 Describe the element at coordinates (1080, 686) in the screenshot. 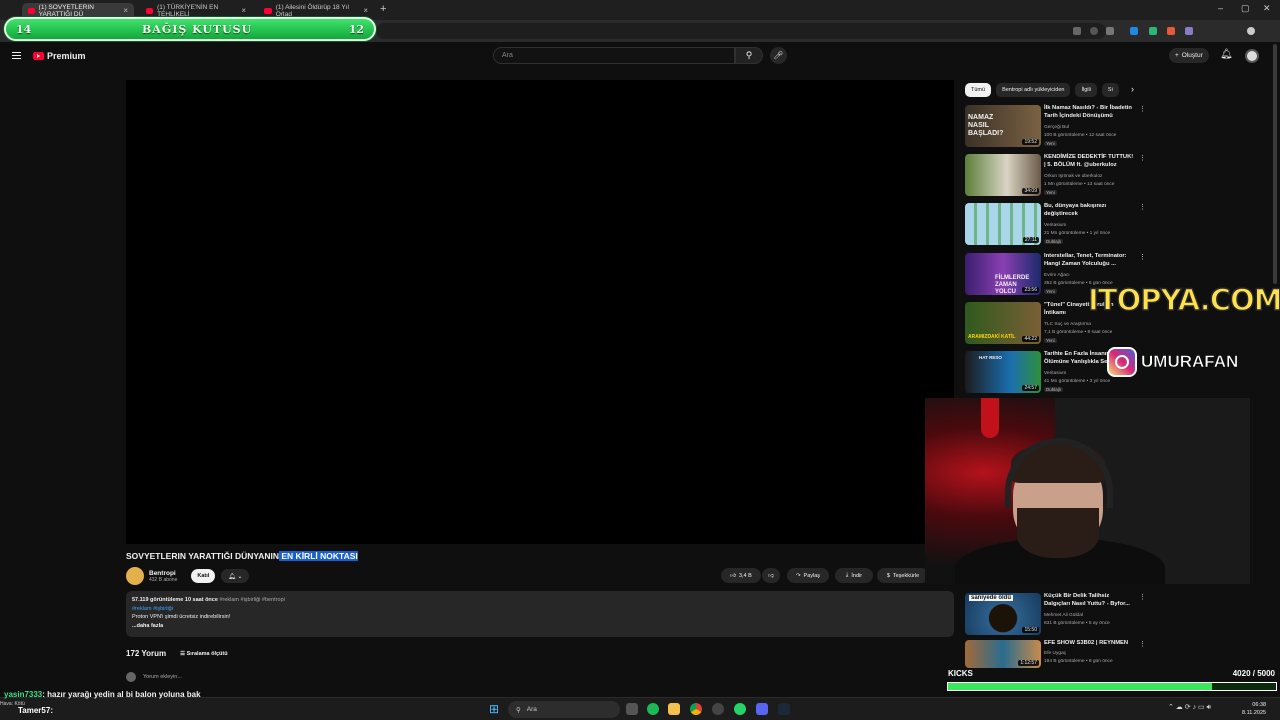

I see `kicks-progress-fill` at that location.